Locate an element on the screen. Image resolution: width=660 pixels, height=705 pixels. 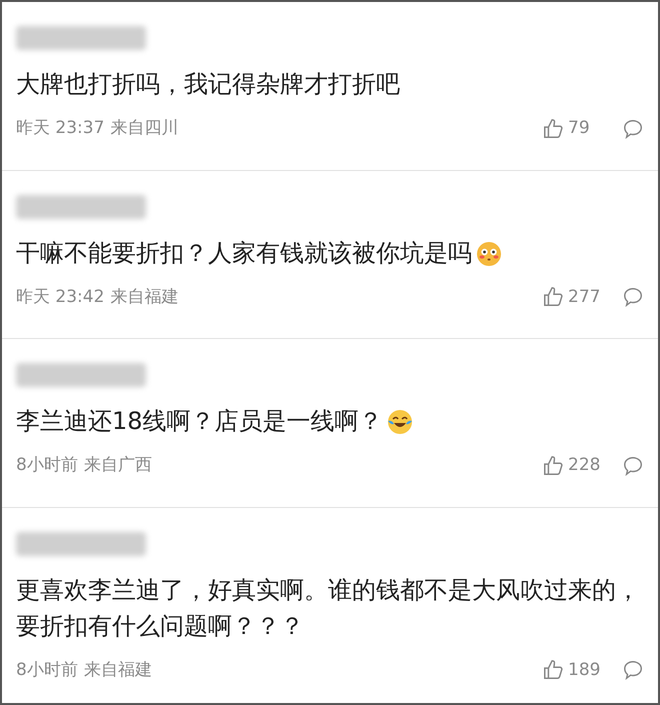
flushed-face-icon is located at coordinates (489, 253).